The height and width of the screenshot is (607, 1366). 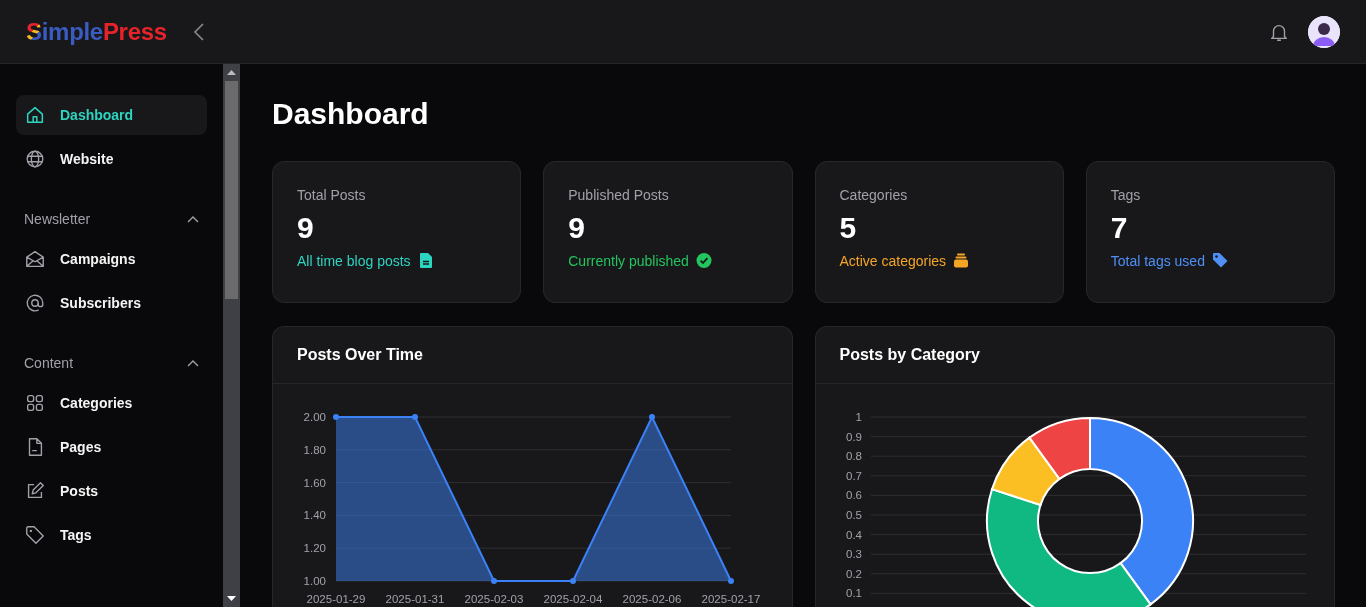 What do you see at coordinates (314, 417) in the screenshot?
I see `axis-tick-label: 2.00` at bounding box center [314, 417].